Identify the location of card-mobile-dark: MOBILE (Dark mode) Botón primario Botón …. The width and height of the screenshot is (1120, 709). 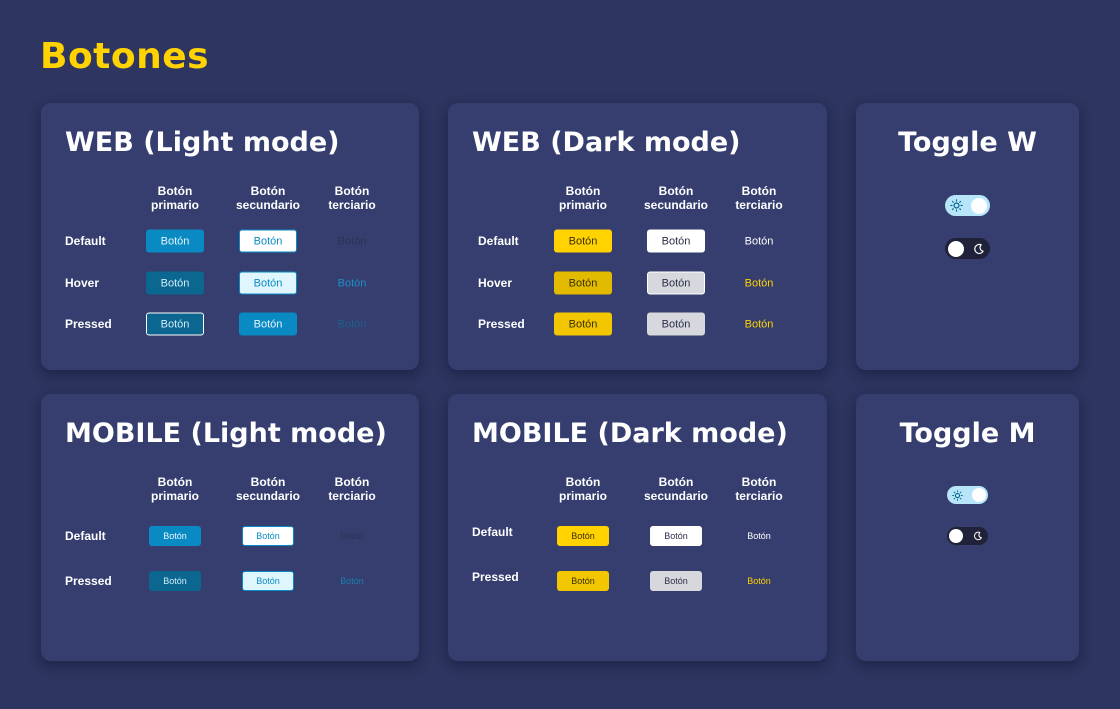
(637, 527).